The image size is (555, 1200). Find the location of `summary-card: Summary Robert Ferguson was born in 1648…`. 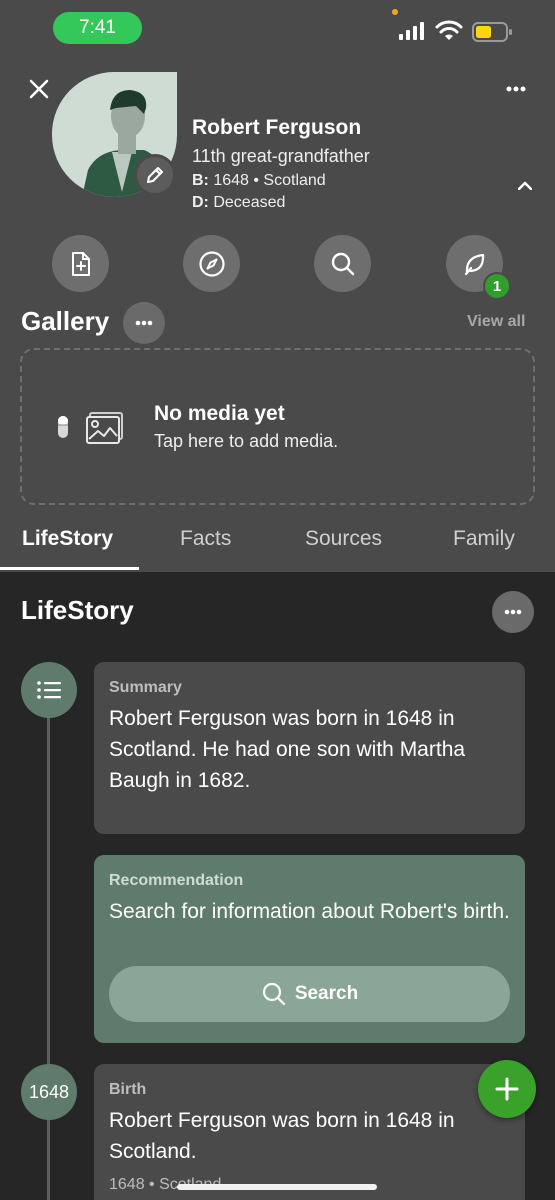

summary-card: Summary Robert Ferguson was born in 1648… is located at coordinates (309, 748).